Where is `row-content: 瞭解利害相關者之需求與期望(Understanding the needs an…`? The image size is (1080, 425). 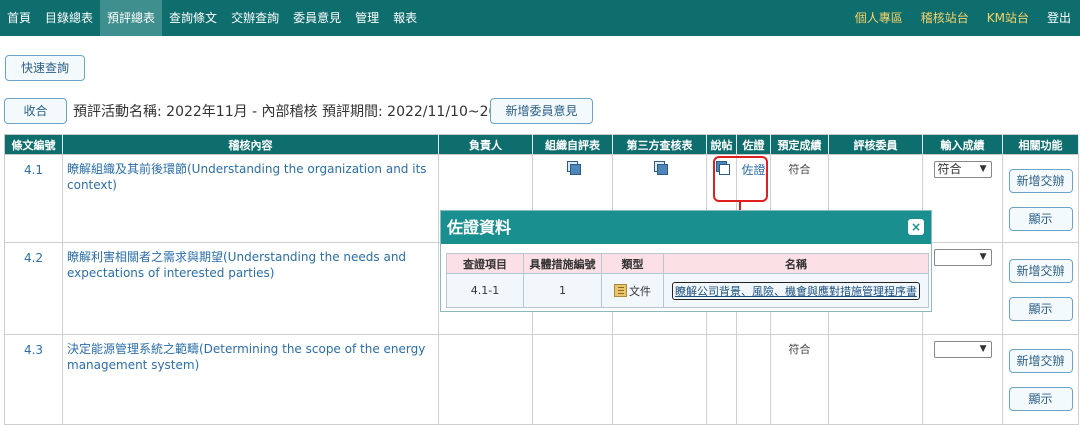 row-content: 瞭解利害相關者之需求與期望(Understanding the needs an… is located at coordinates (250, 288).